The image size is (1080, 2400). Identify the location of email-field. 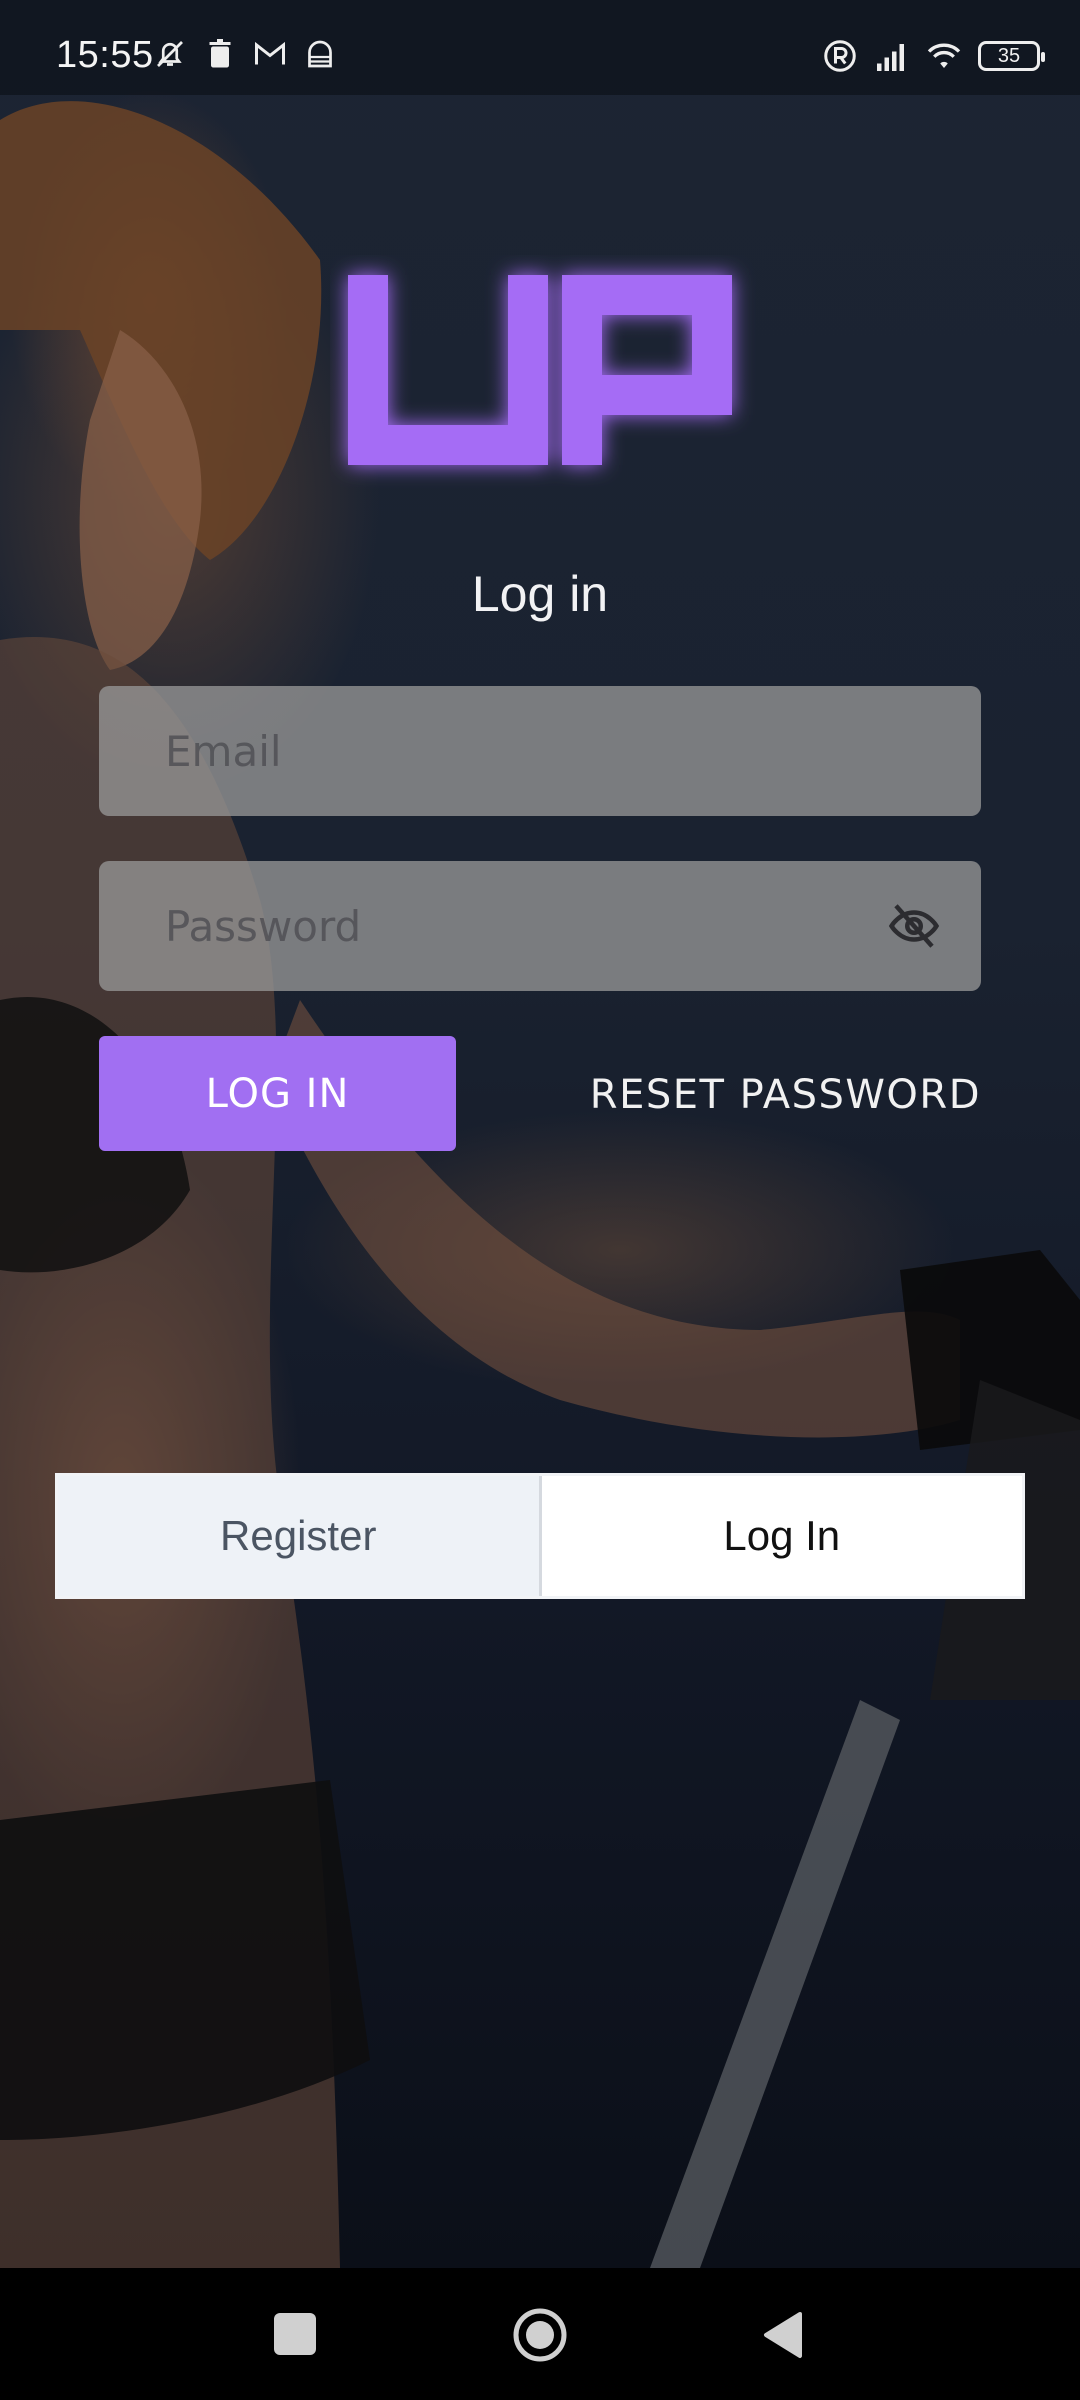
(540, 751).